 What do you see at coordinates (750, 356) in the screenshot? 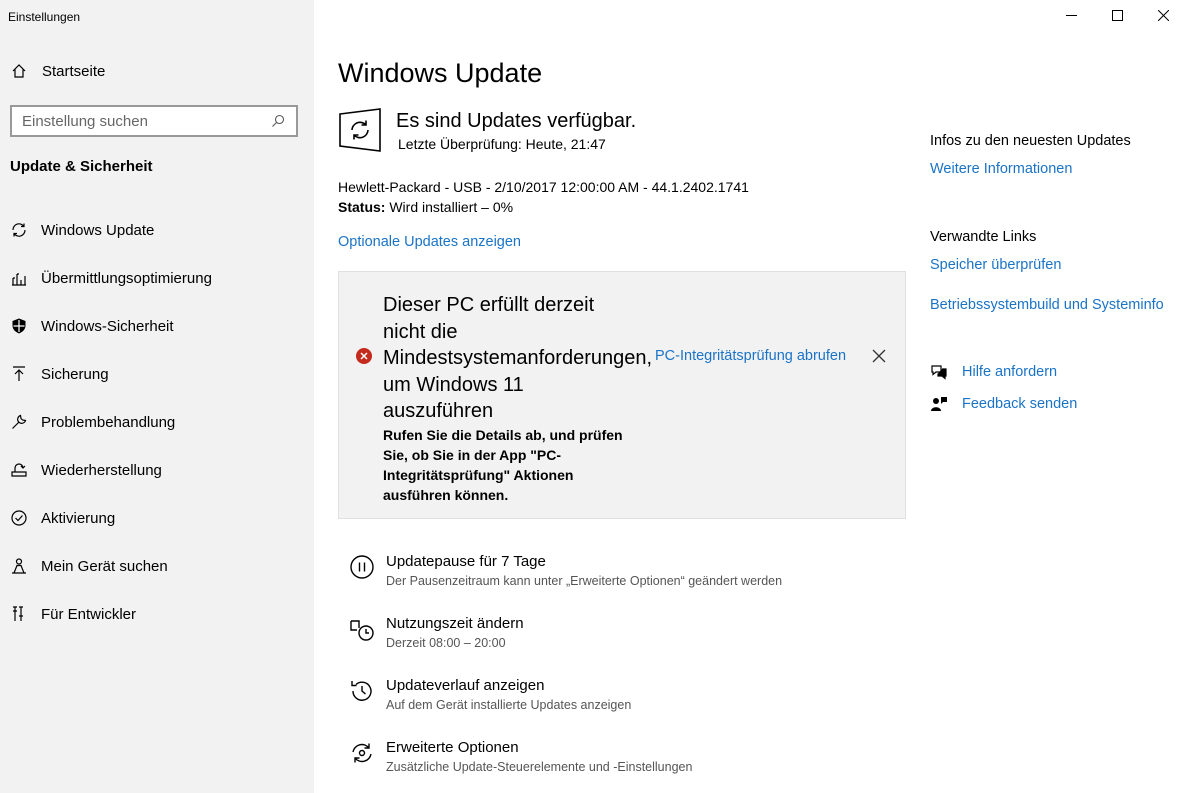
I see `pc-health-check-link: PC-Integritätsprüfung abrufen` at bounding box center [750, 356].